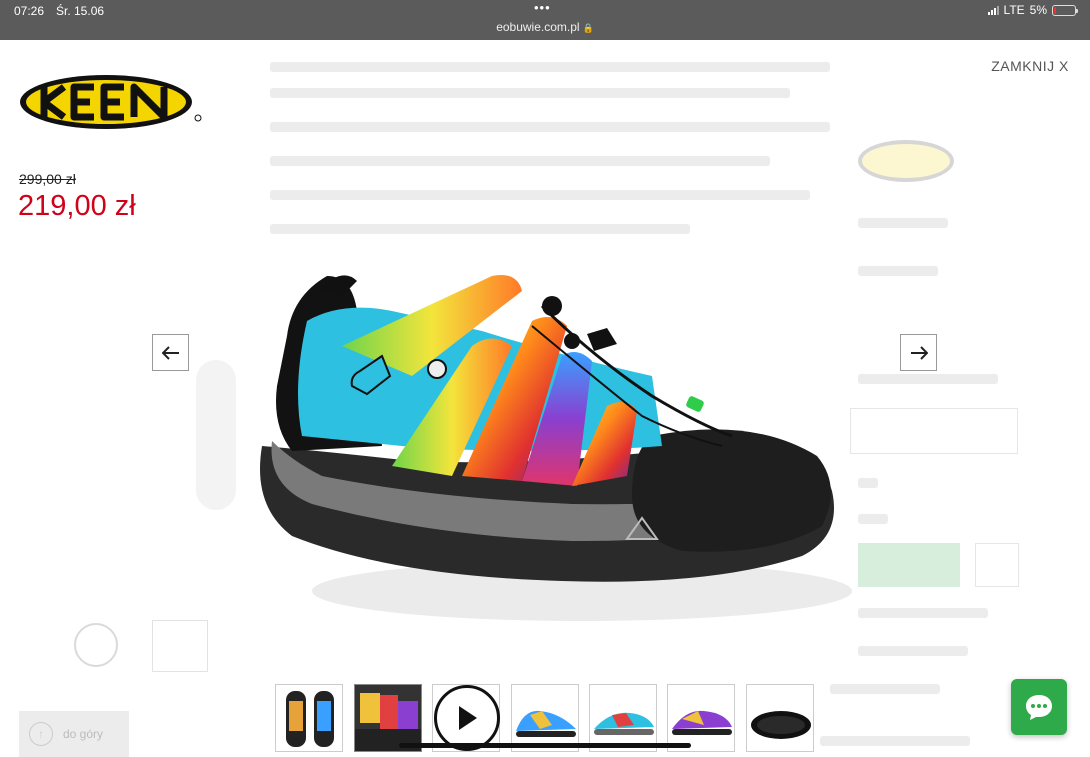 The width and height of the screenshot is (1090, 757). Describe the element at coordinates (909, 565) in the screenshot. I see `add-to-cart-background` at that location.